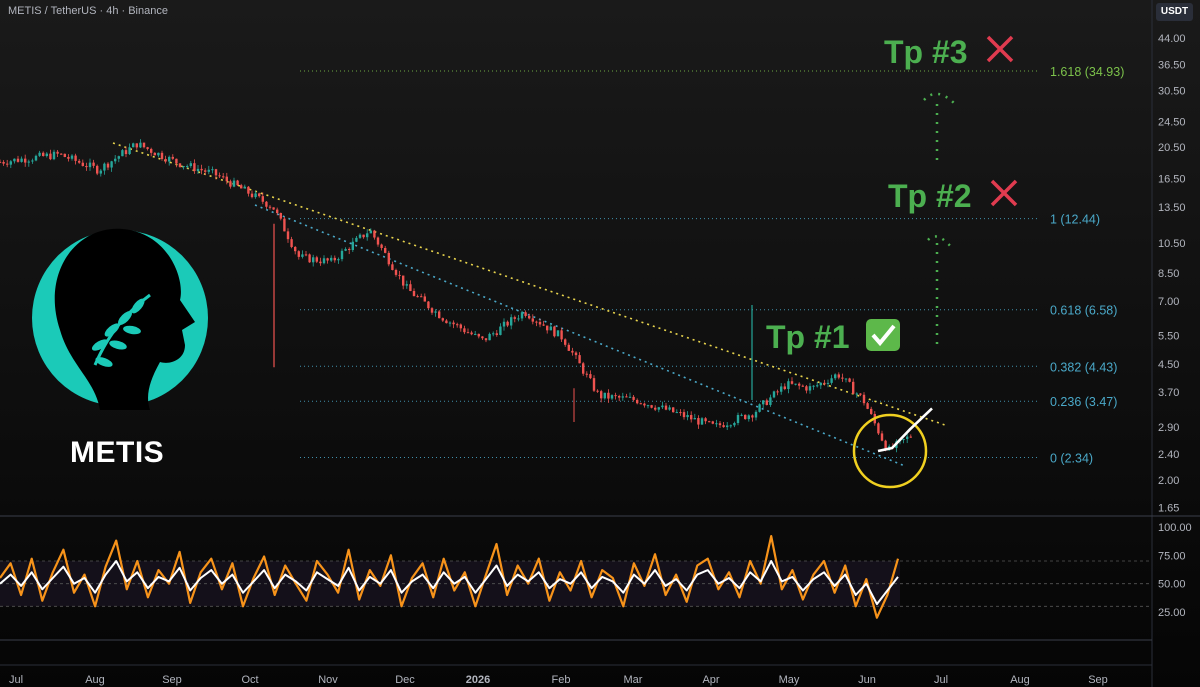  What do you see at coordinates (1168, 274) in the screenshot?
I see `price-tick-label: 8.50` at bounding box center [1168, 274].